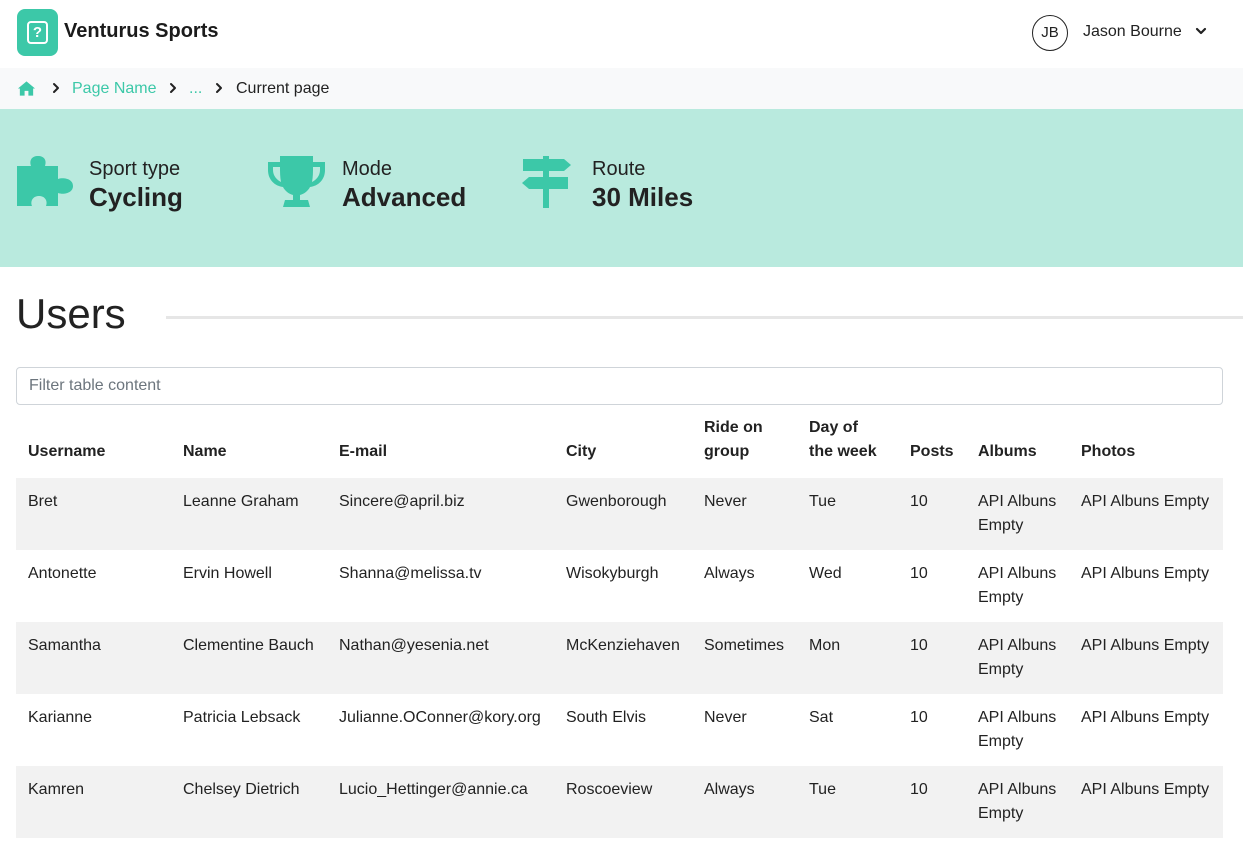 Image resolution: width=1243 pixels, height=844 pixels. I want to click on avatar: JB, so click(1050, 33).